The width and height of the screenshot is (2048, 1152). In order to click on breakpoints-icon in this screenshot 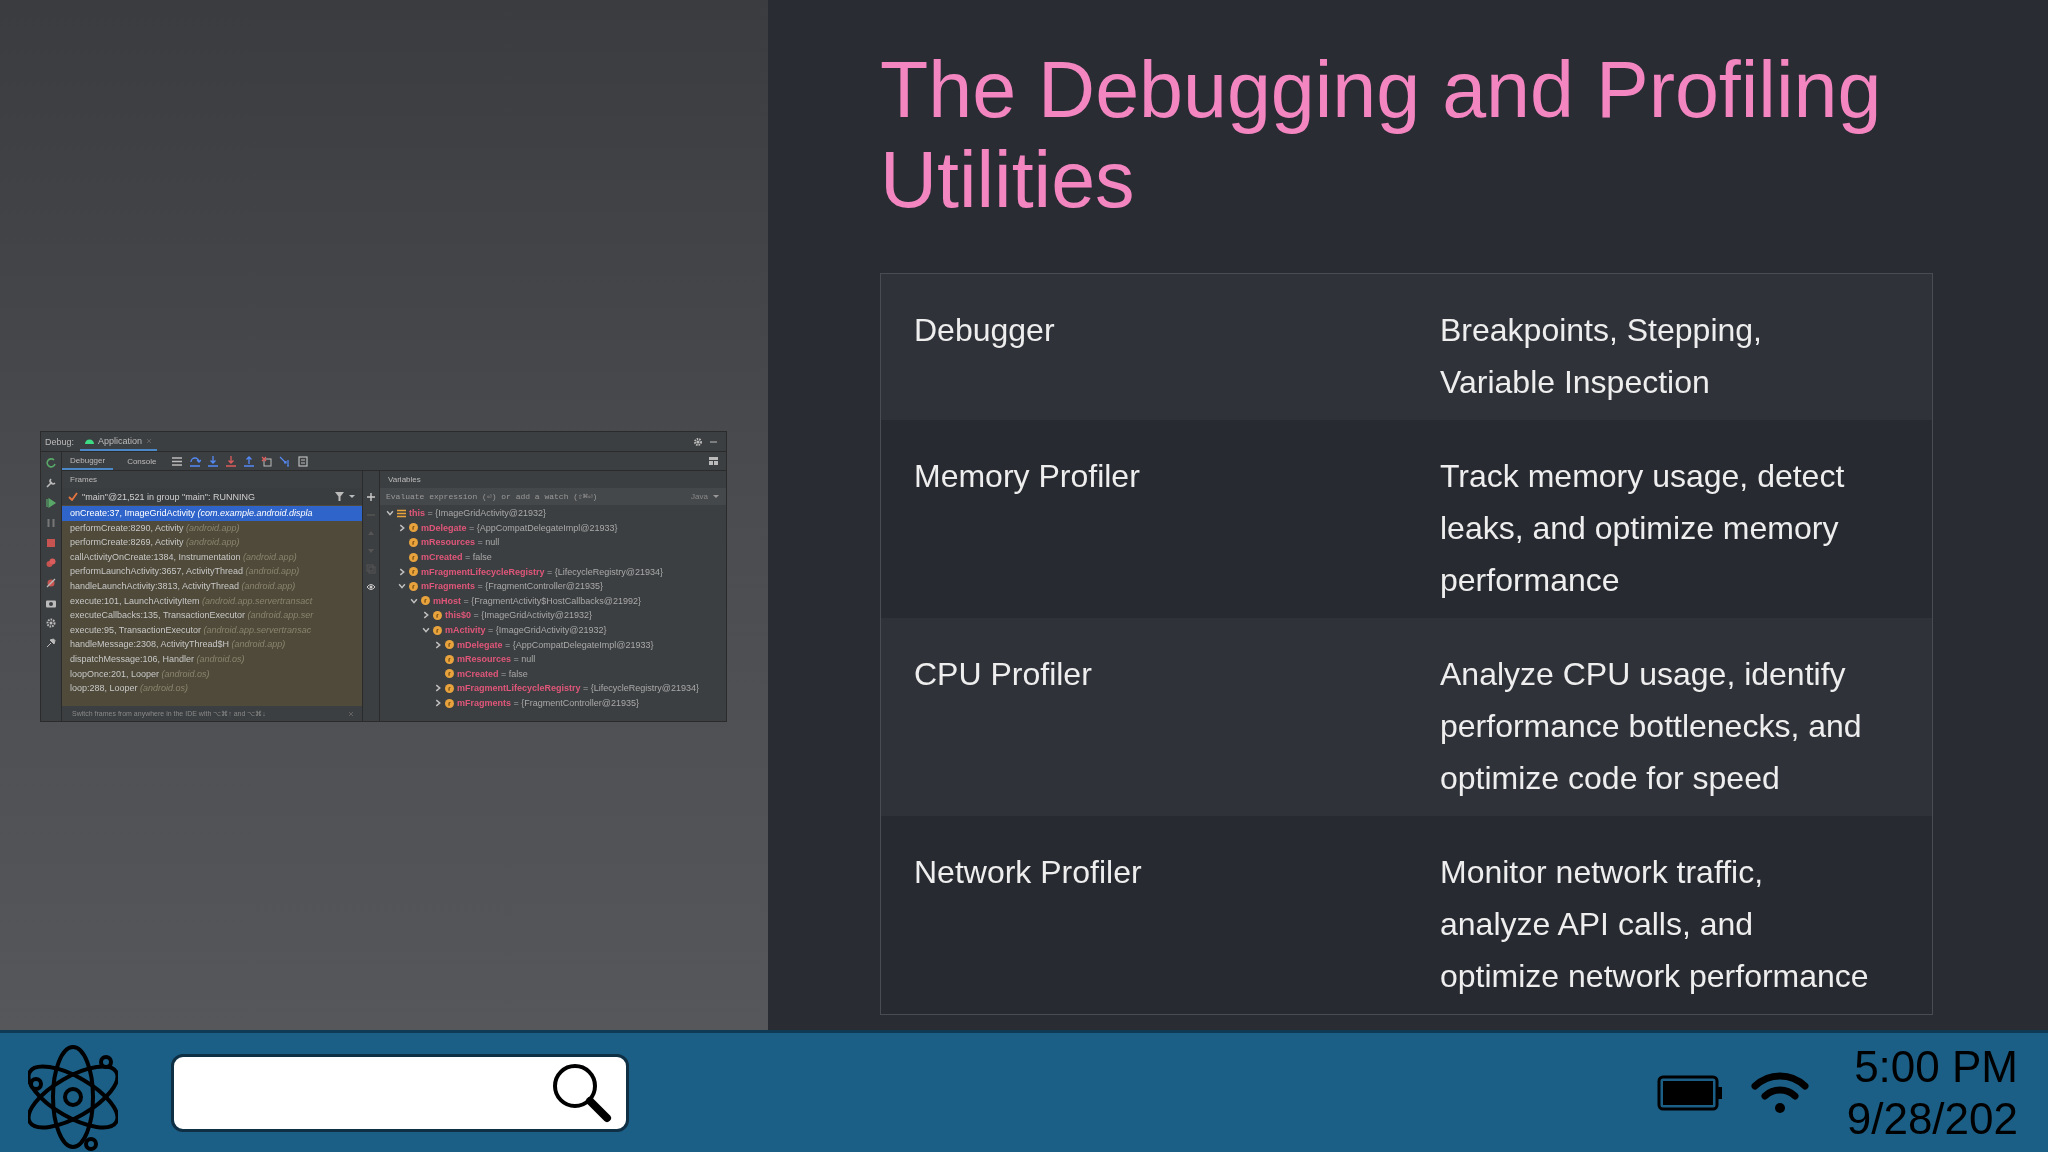, I will do `click(51, 563)`.